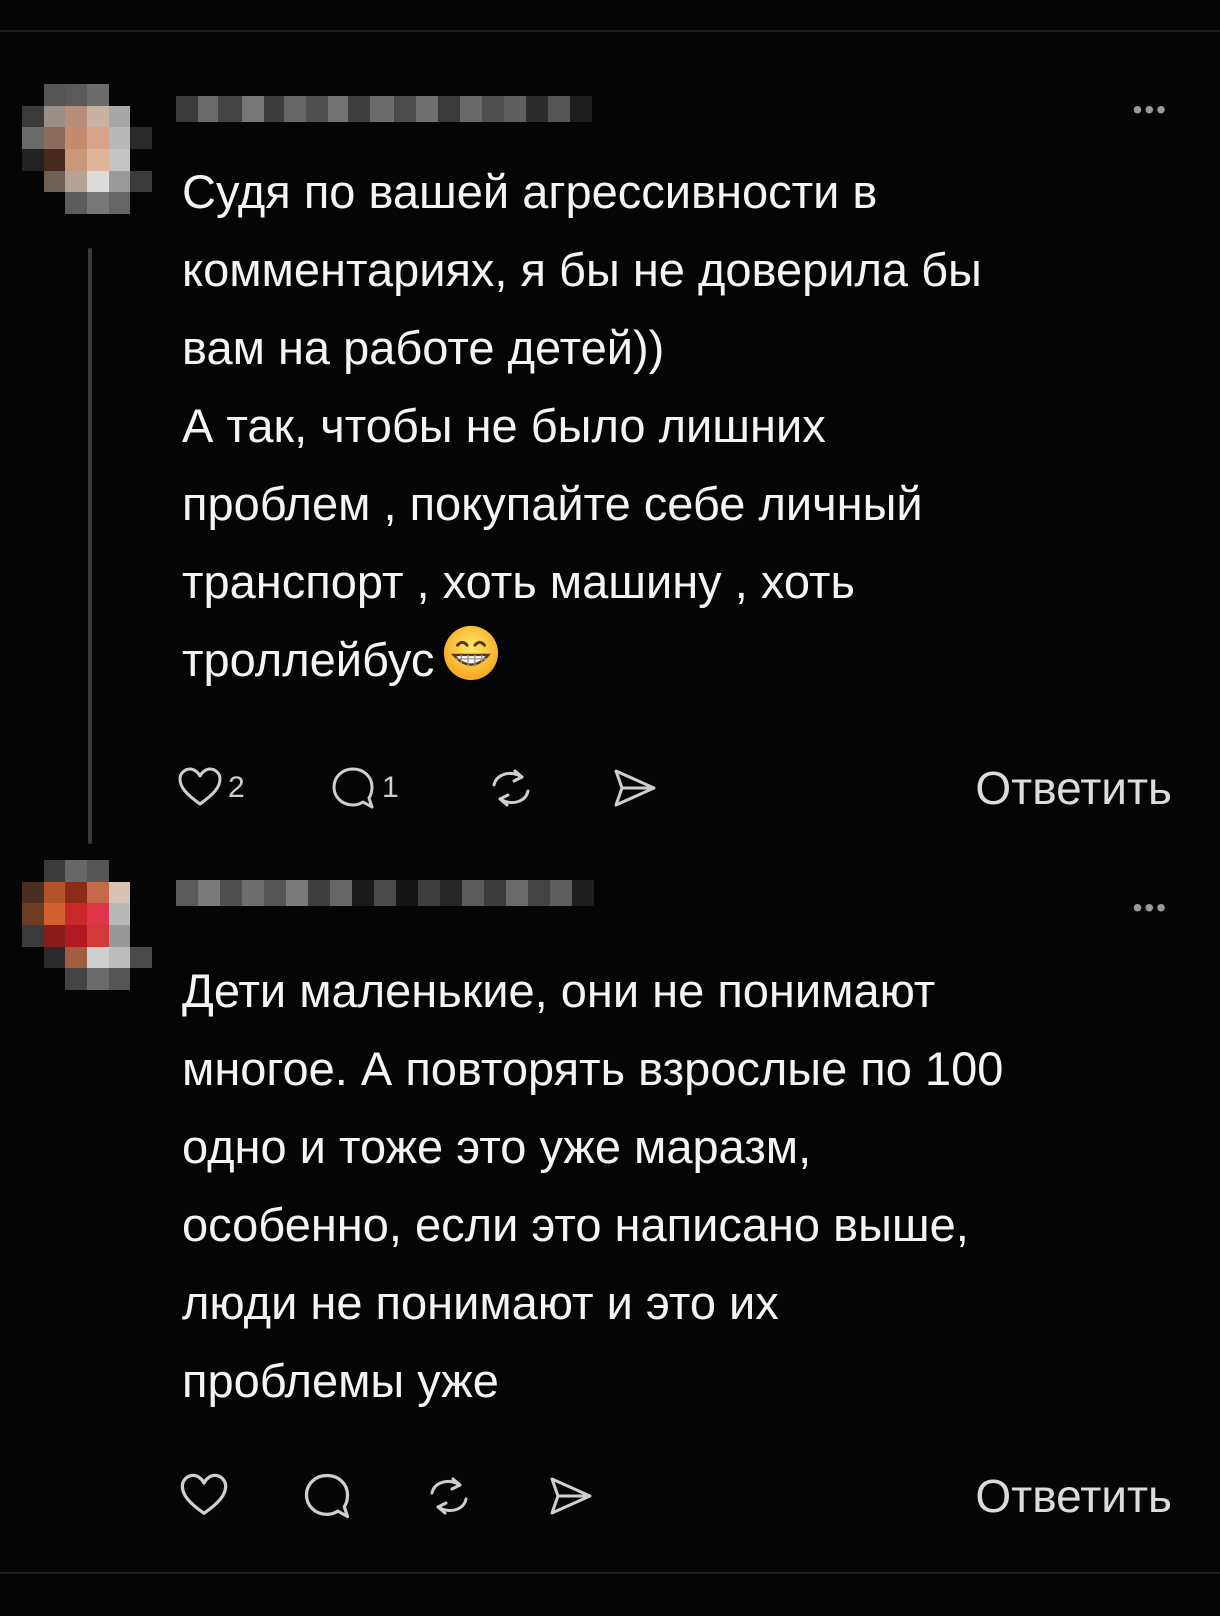  I want to click on text-line: А так, чтобы не было лишних, so click(504, 425).